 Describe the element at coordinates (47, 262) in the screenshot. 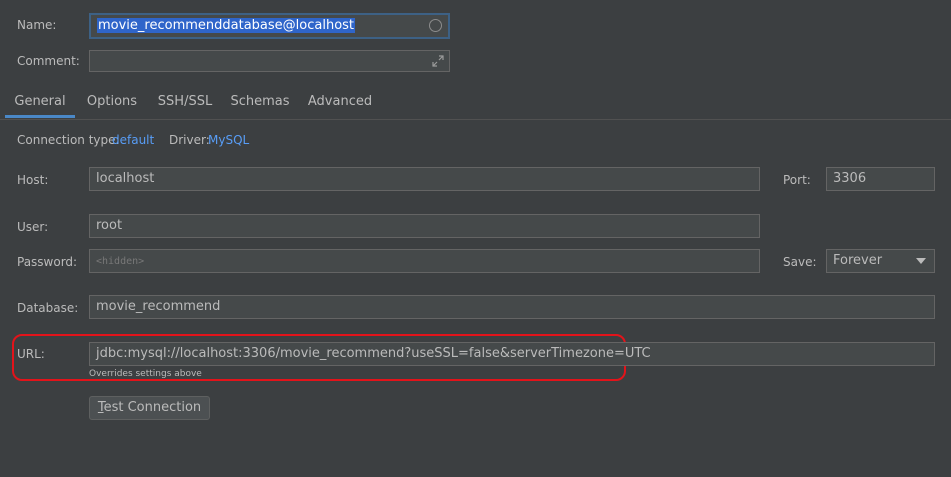

I see `password-label: Password:` at that location.